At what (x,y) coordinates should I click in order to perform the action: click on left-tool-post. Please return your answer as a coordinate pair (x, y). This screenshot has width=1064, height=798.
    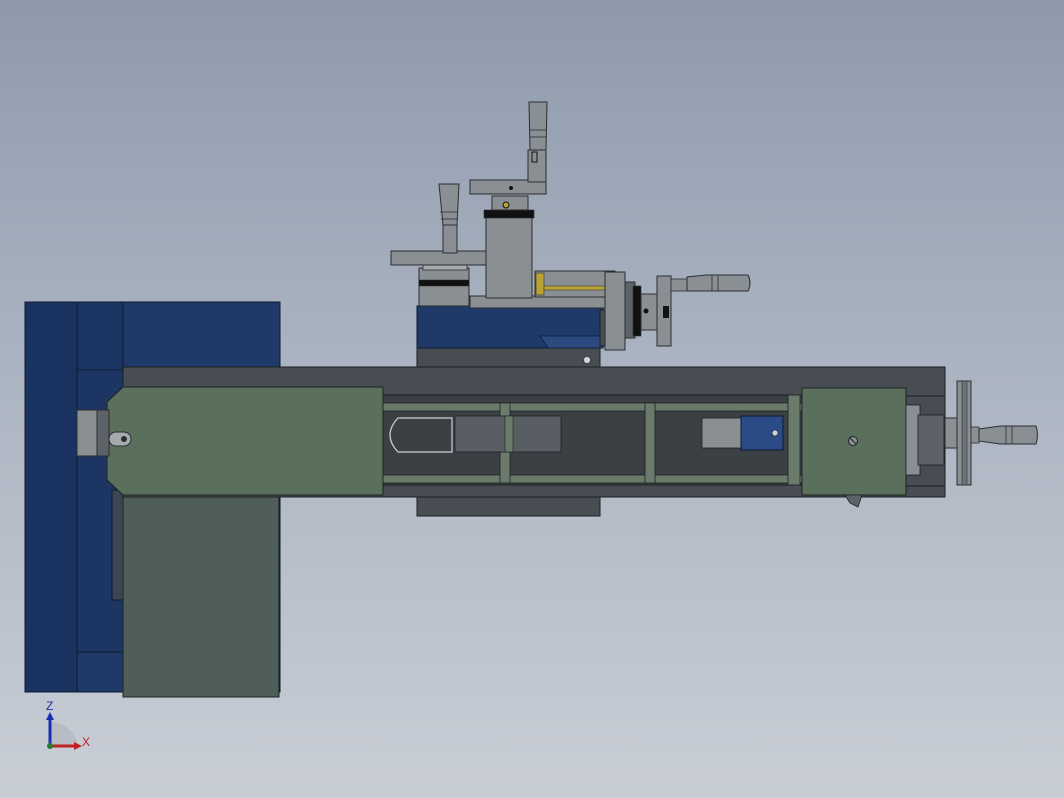
    Looking at the image, I should click on (443, 245).